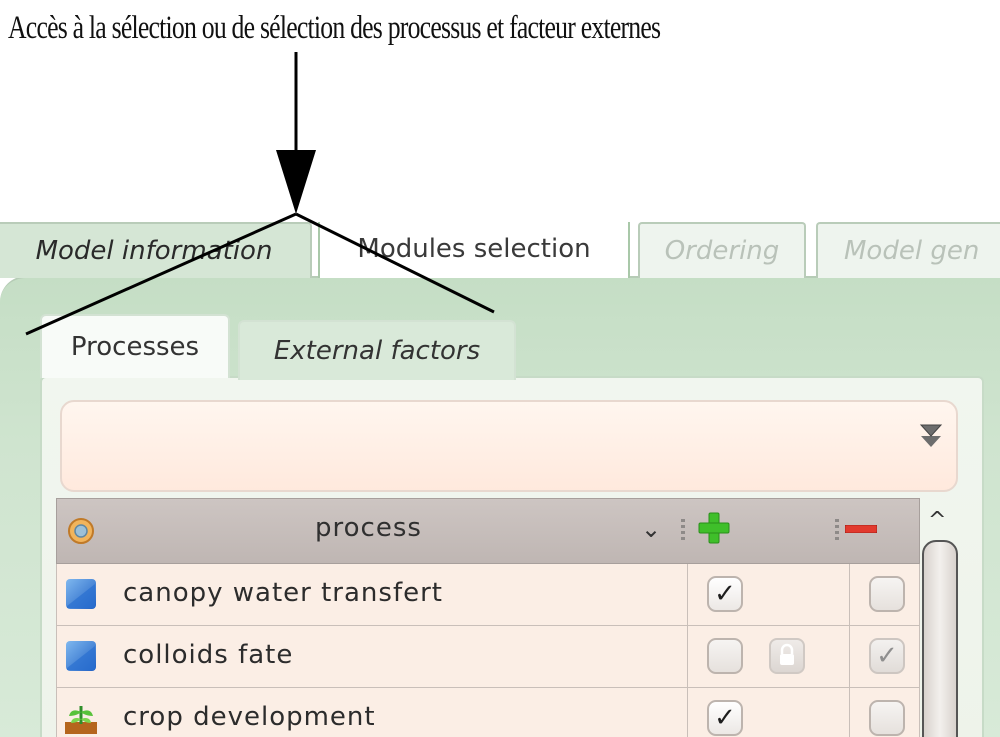 Image resolution: width=1000 pixels, height=737 pixels. I want to click on remove-checkbox: ✓, so click(887, 656).